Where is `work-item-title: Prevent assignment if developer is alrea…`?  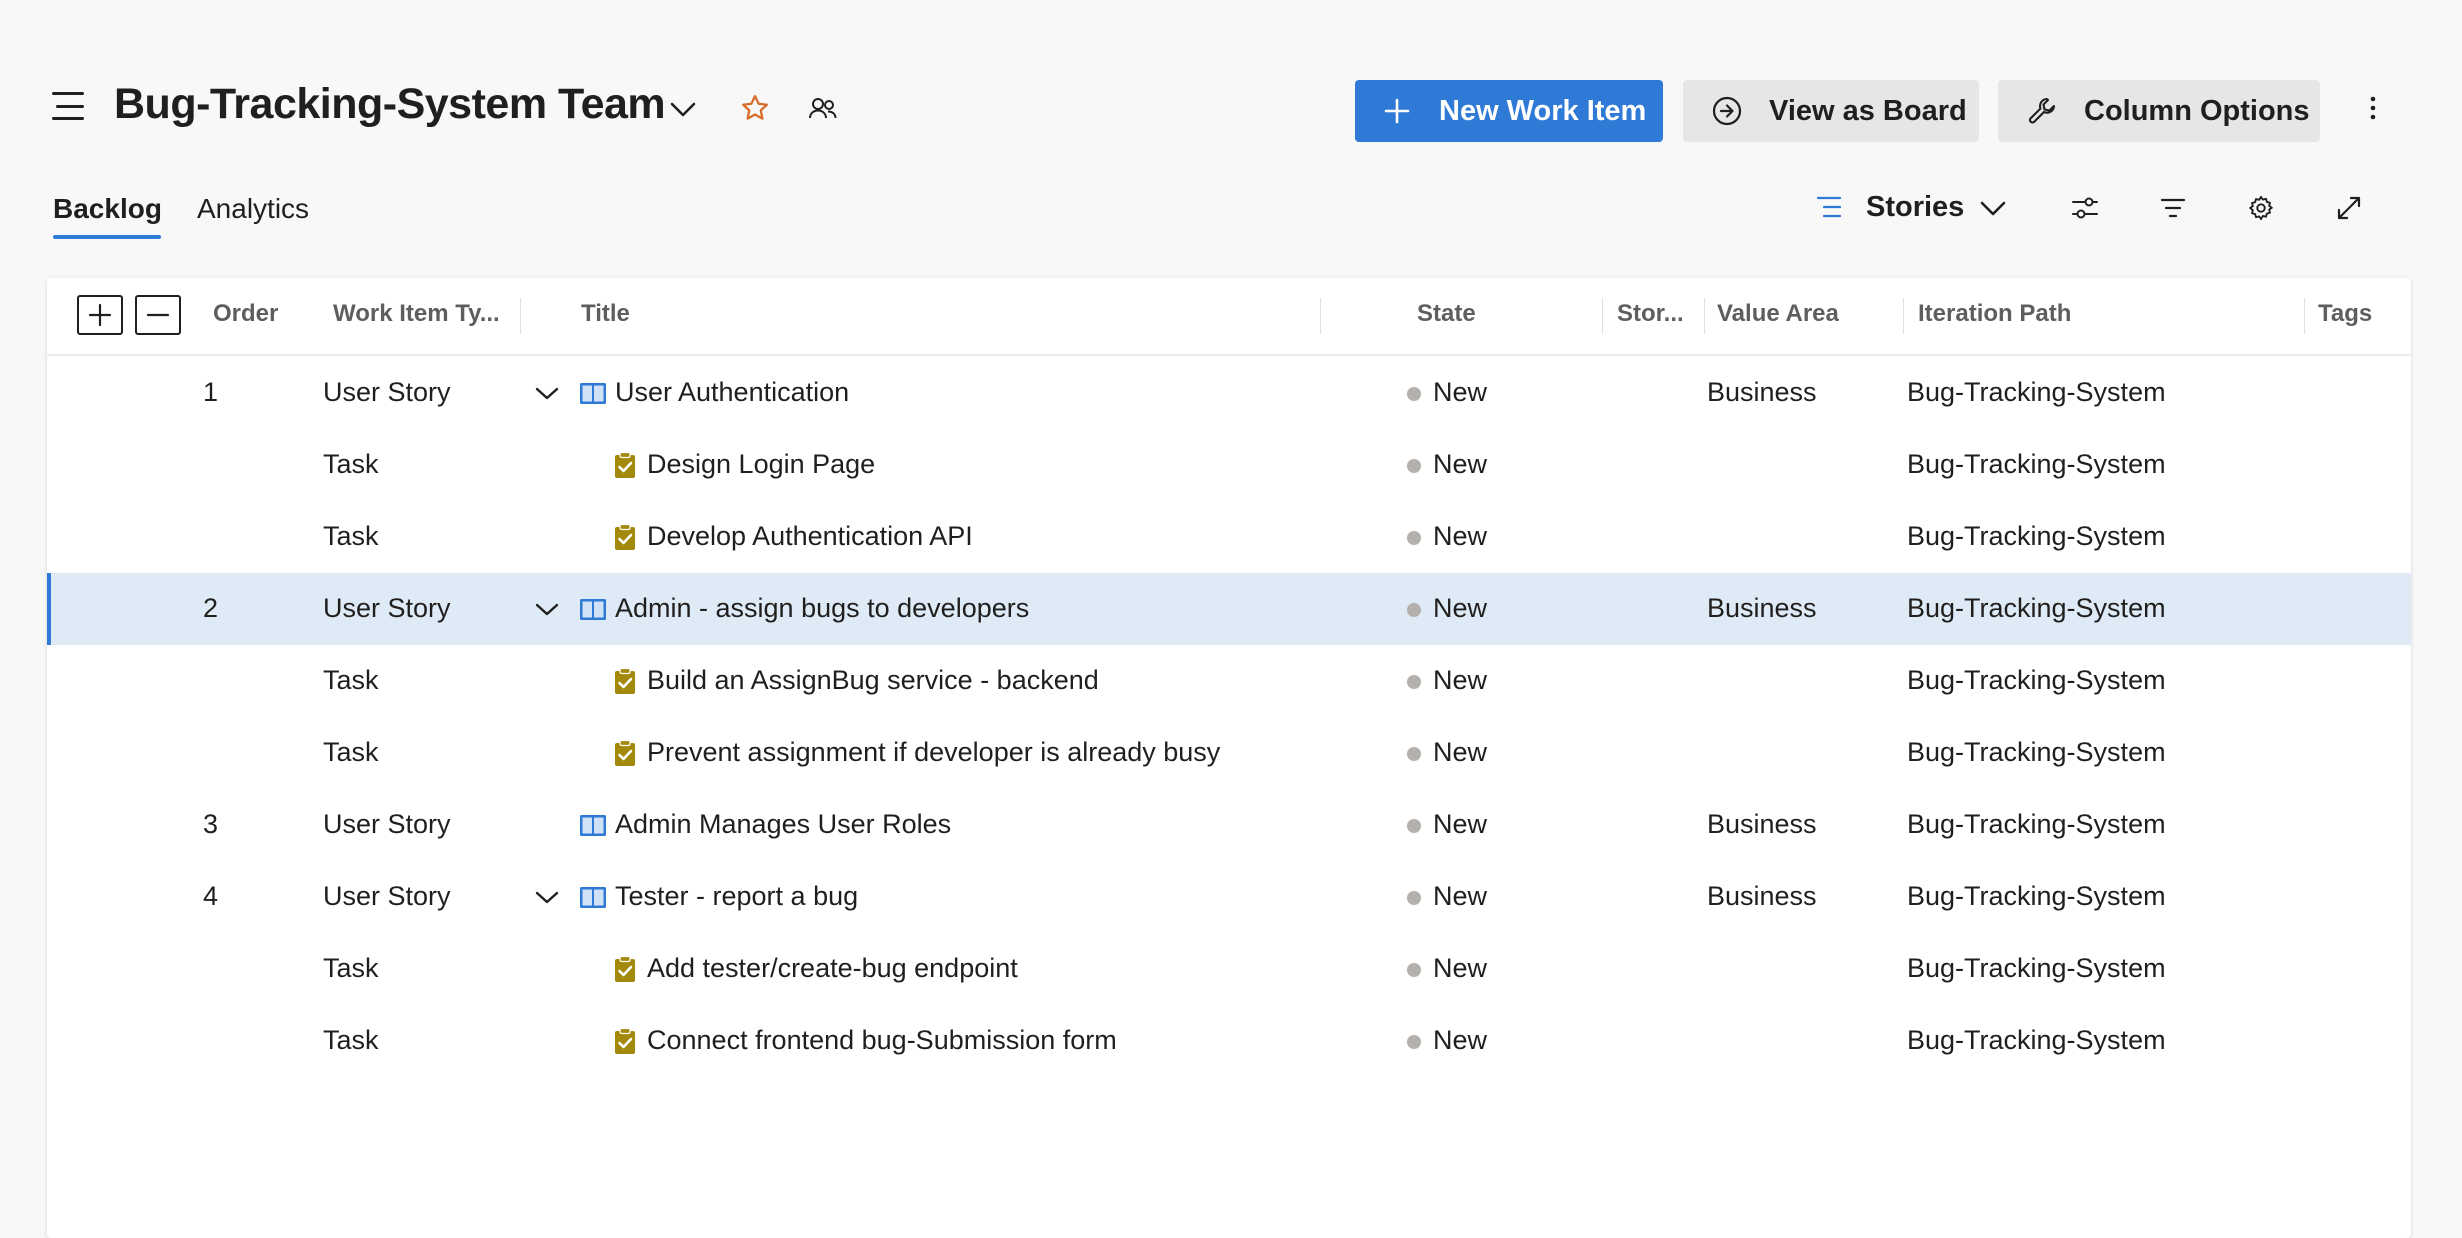 work-item-title: Prevent assignment if developer is alrea… is located at coordinates (933, 752).